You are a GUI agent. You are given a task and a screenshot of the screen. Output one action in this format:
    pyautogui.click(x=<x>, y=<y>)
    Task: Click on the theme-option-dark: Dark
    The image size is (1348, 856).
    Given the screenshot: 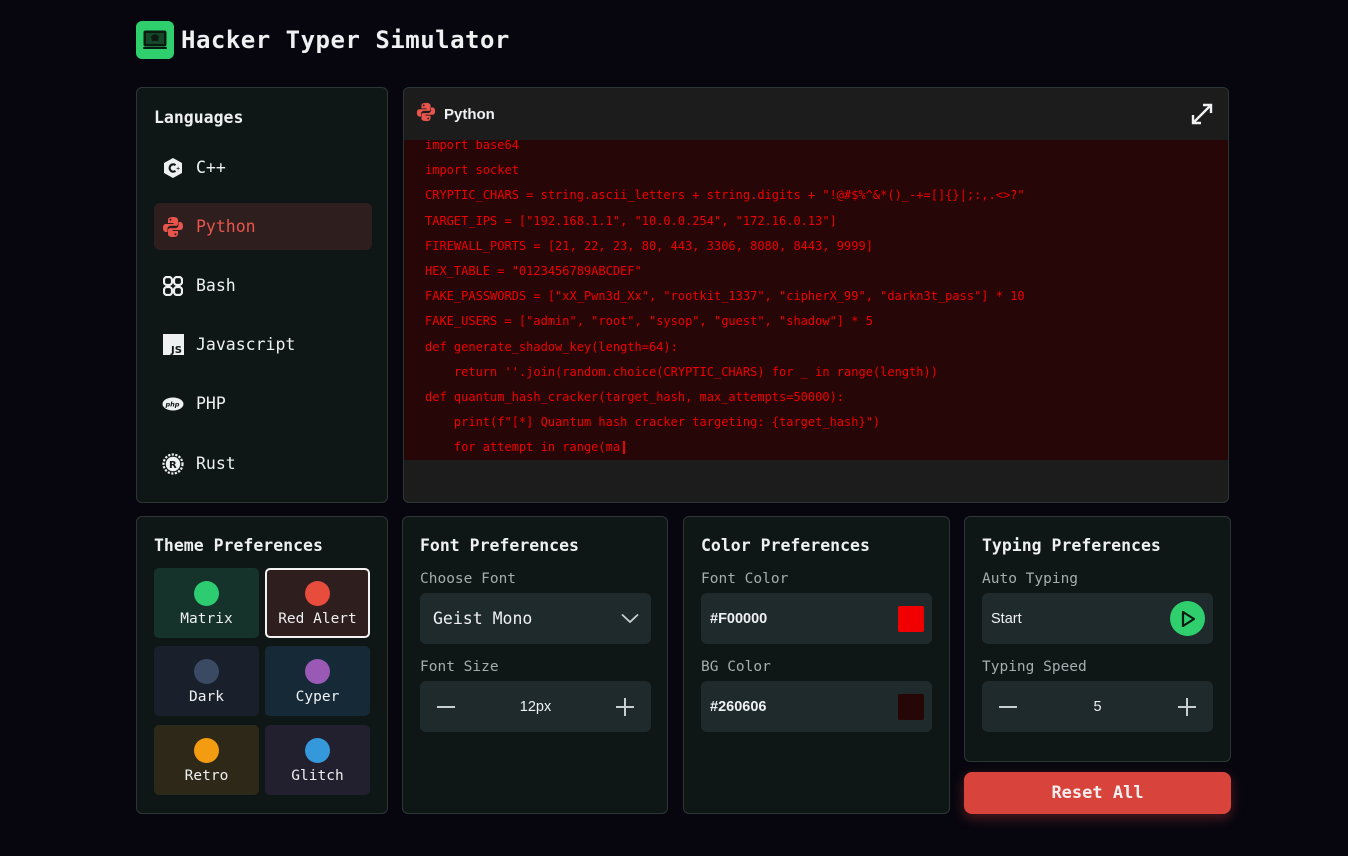 What is the action you would take?
    pyautogui.click(x=206, y=681)
    